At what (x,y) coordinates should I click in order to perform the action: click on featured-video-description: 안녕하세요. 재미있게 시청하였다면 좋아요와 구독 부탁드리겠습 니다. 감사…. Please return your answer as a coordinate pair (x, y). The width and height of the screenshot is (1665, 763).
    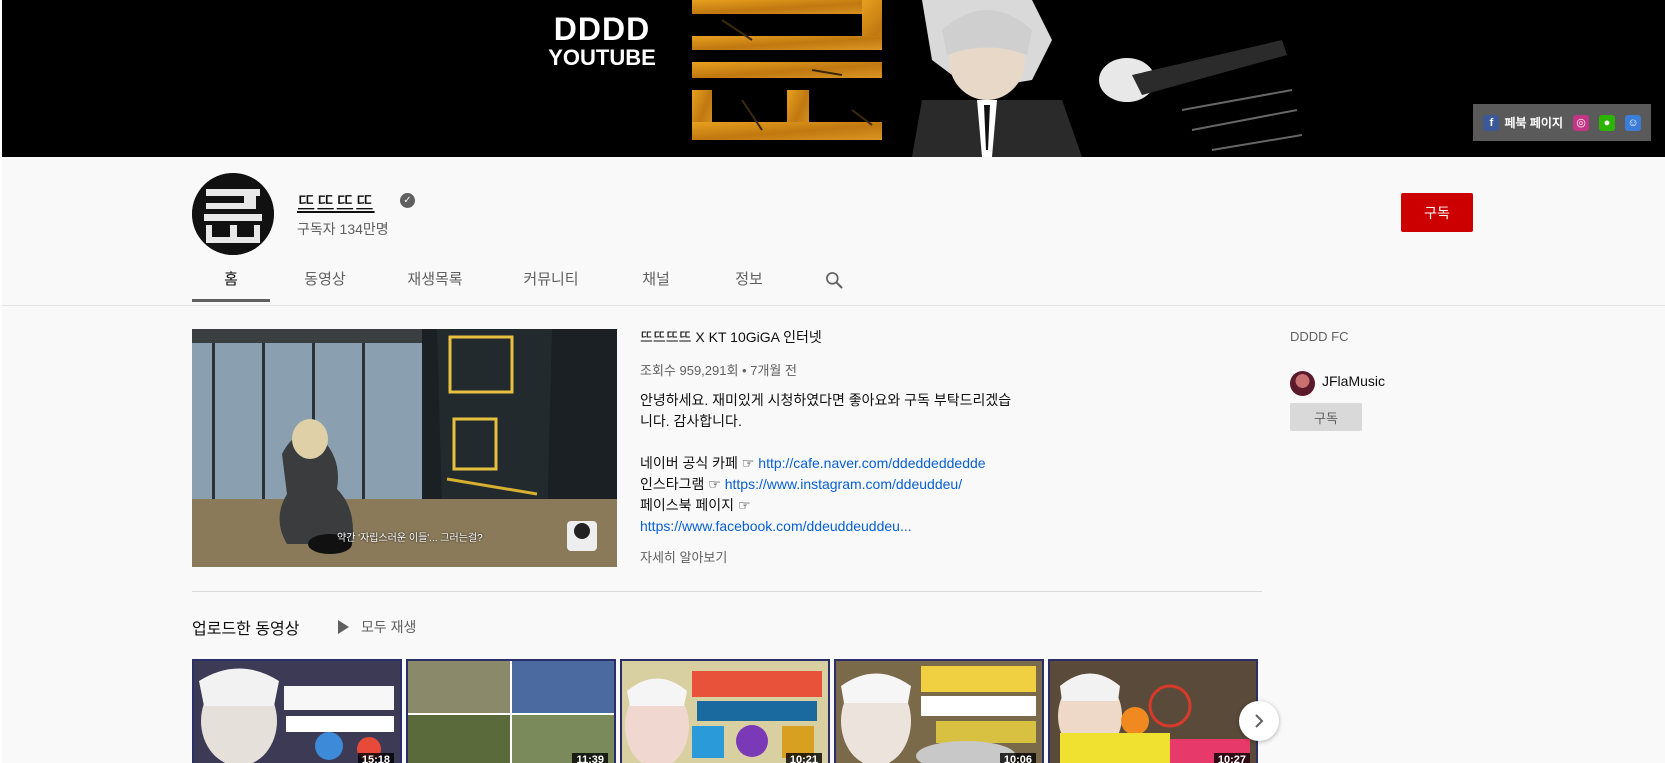
    Looking at the image, I should click on (845, 463).